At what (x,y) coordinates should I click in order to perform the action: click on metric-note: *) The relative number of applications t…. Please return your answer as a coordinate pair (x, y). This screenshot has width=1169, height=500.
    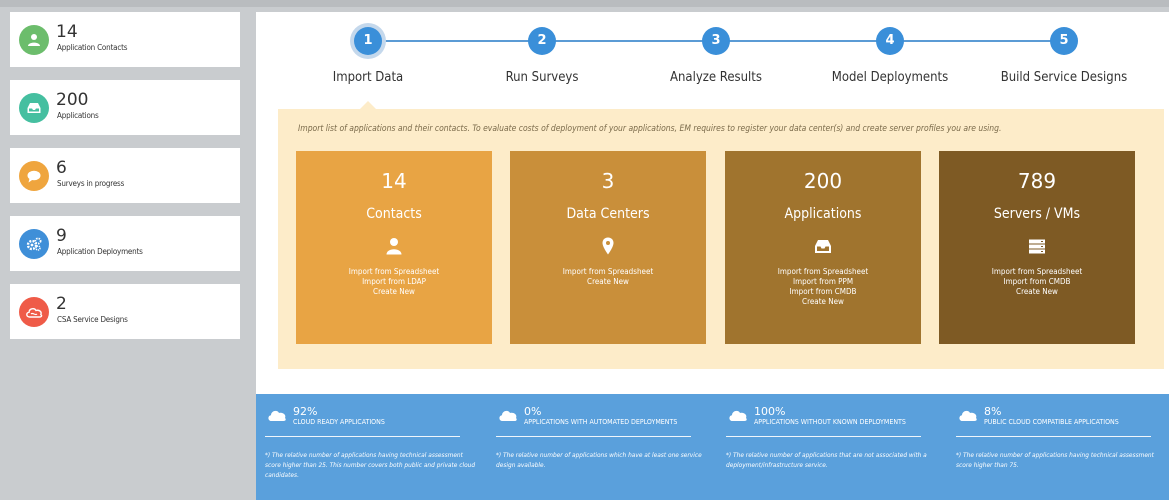
    Looking at the image, I should click on (826, 460).